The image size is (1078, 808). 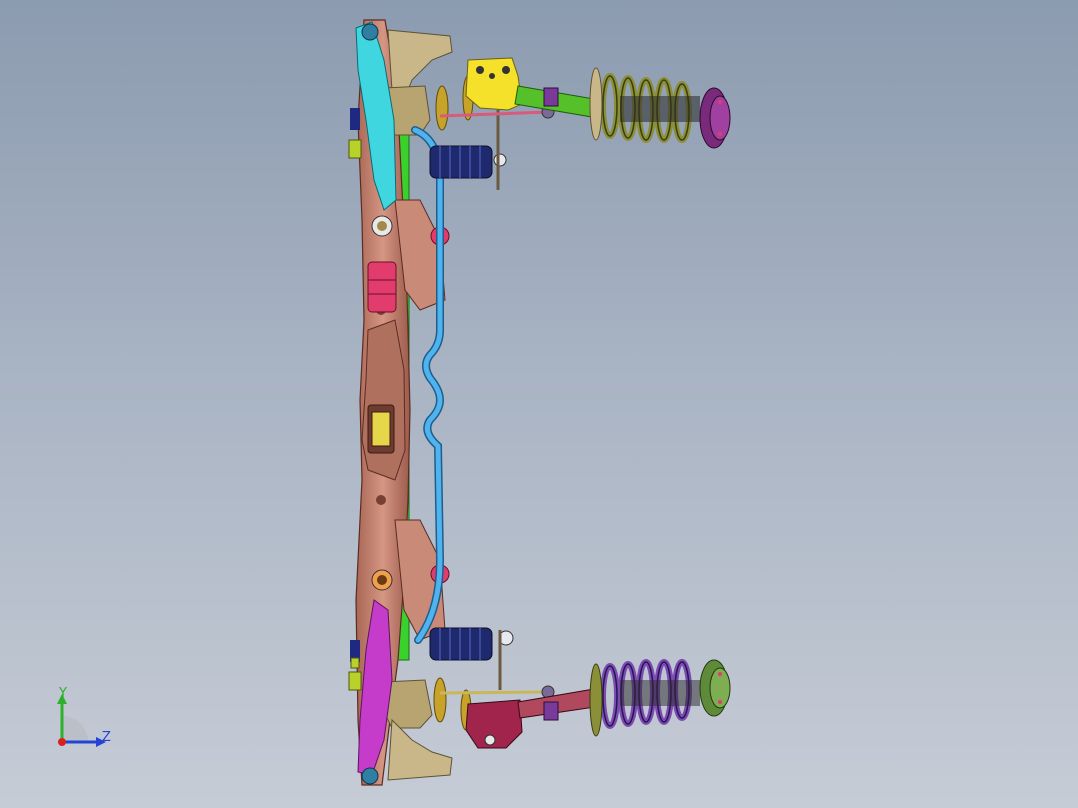 I want to click on lower-steering-knuckle, so click(x=494, y=724).